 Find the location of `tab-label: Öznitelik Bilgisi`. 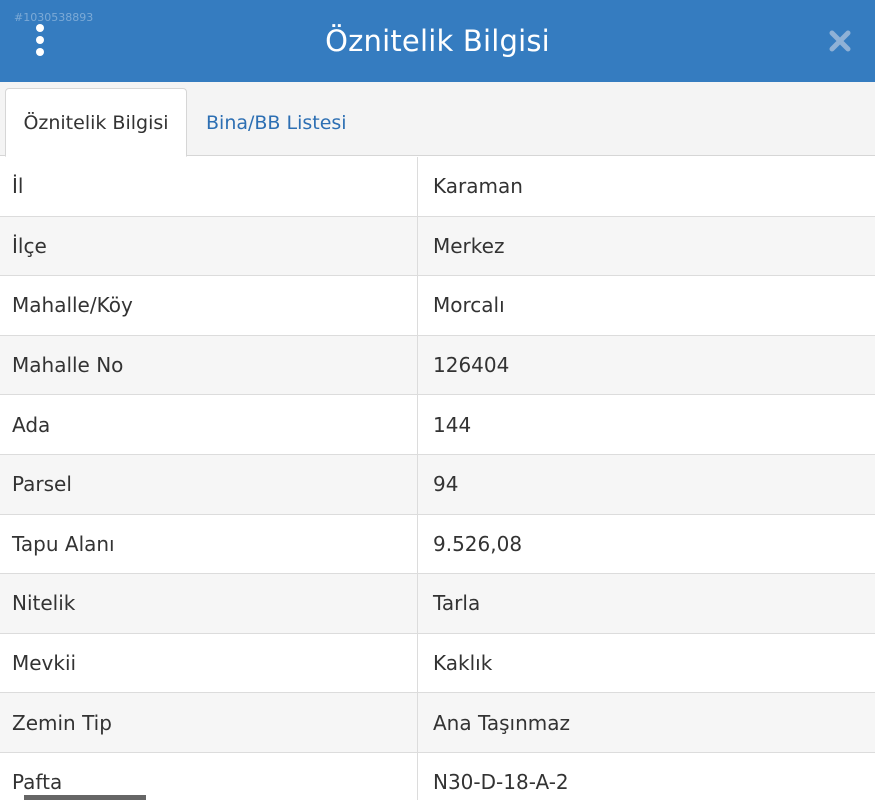

tab-label: Öznitelik Bilgisi is located at coordinates (96, 122).